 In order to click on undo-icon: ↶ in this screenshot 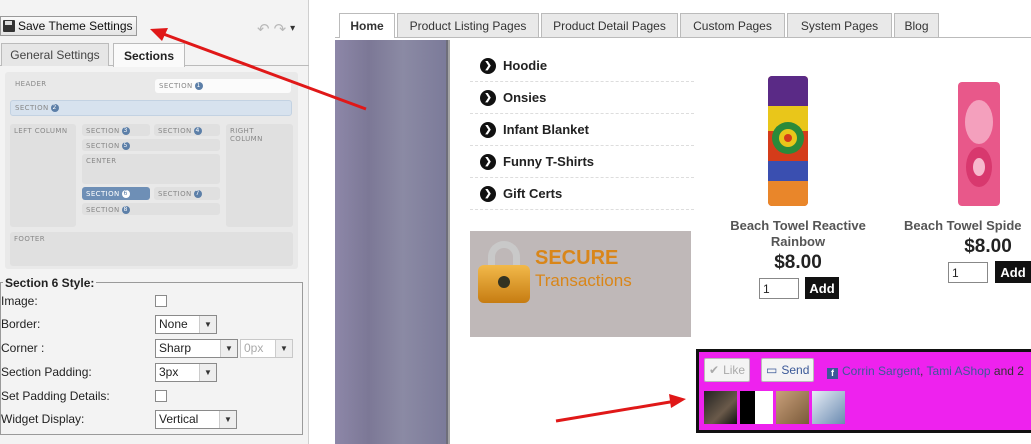, I will do `click(263, 29)`.